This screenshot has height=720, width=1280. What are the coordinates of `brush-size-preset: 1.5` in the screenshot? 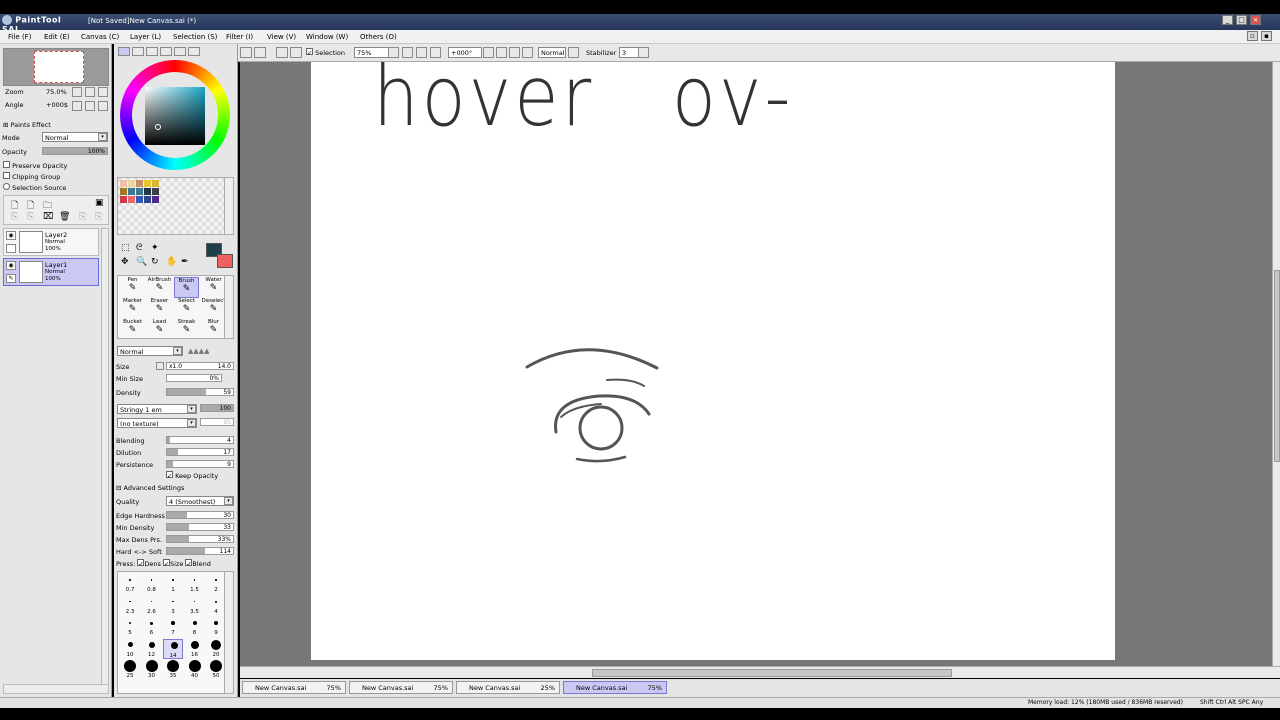 It's located at (195, 584).